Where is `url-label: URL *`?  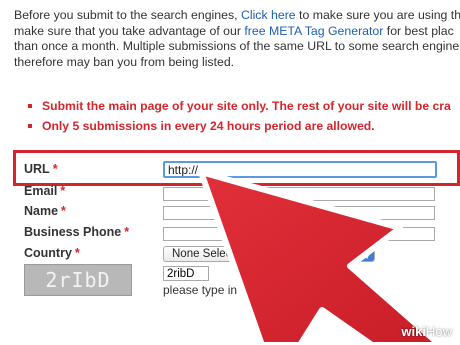
url-label: URL * is located at coordinates (41, 169).